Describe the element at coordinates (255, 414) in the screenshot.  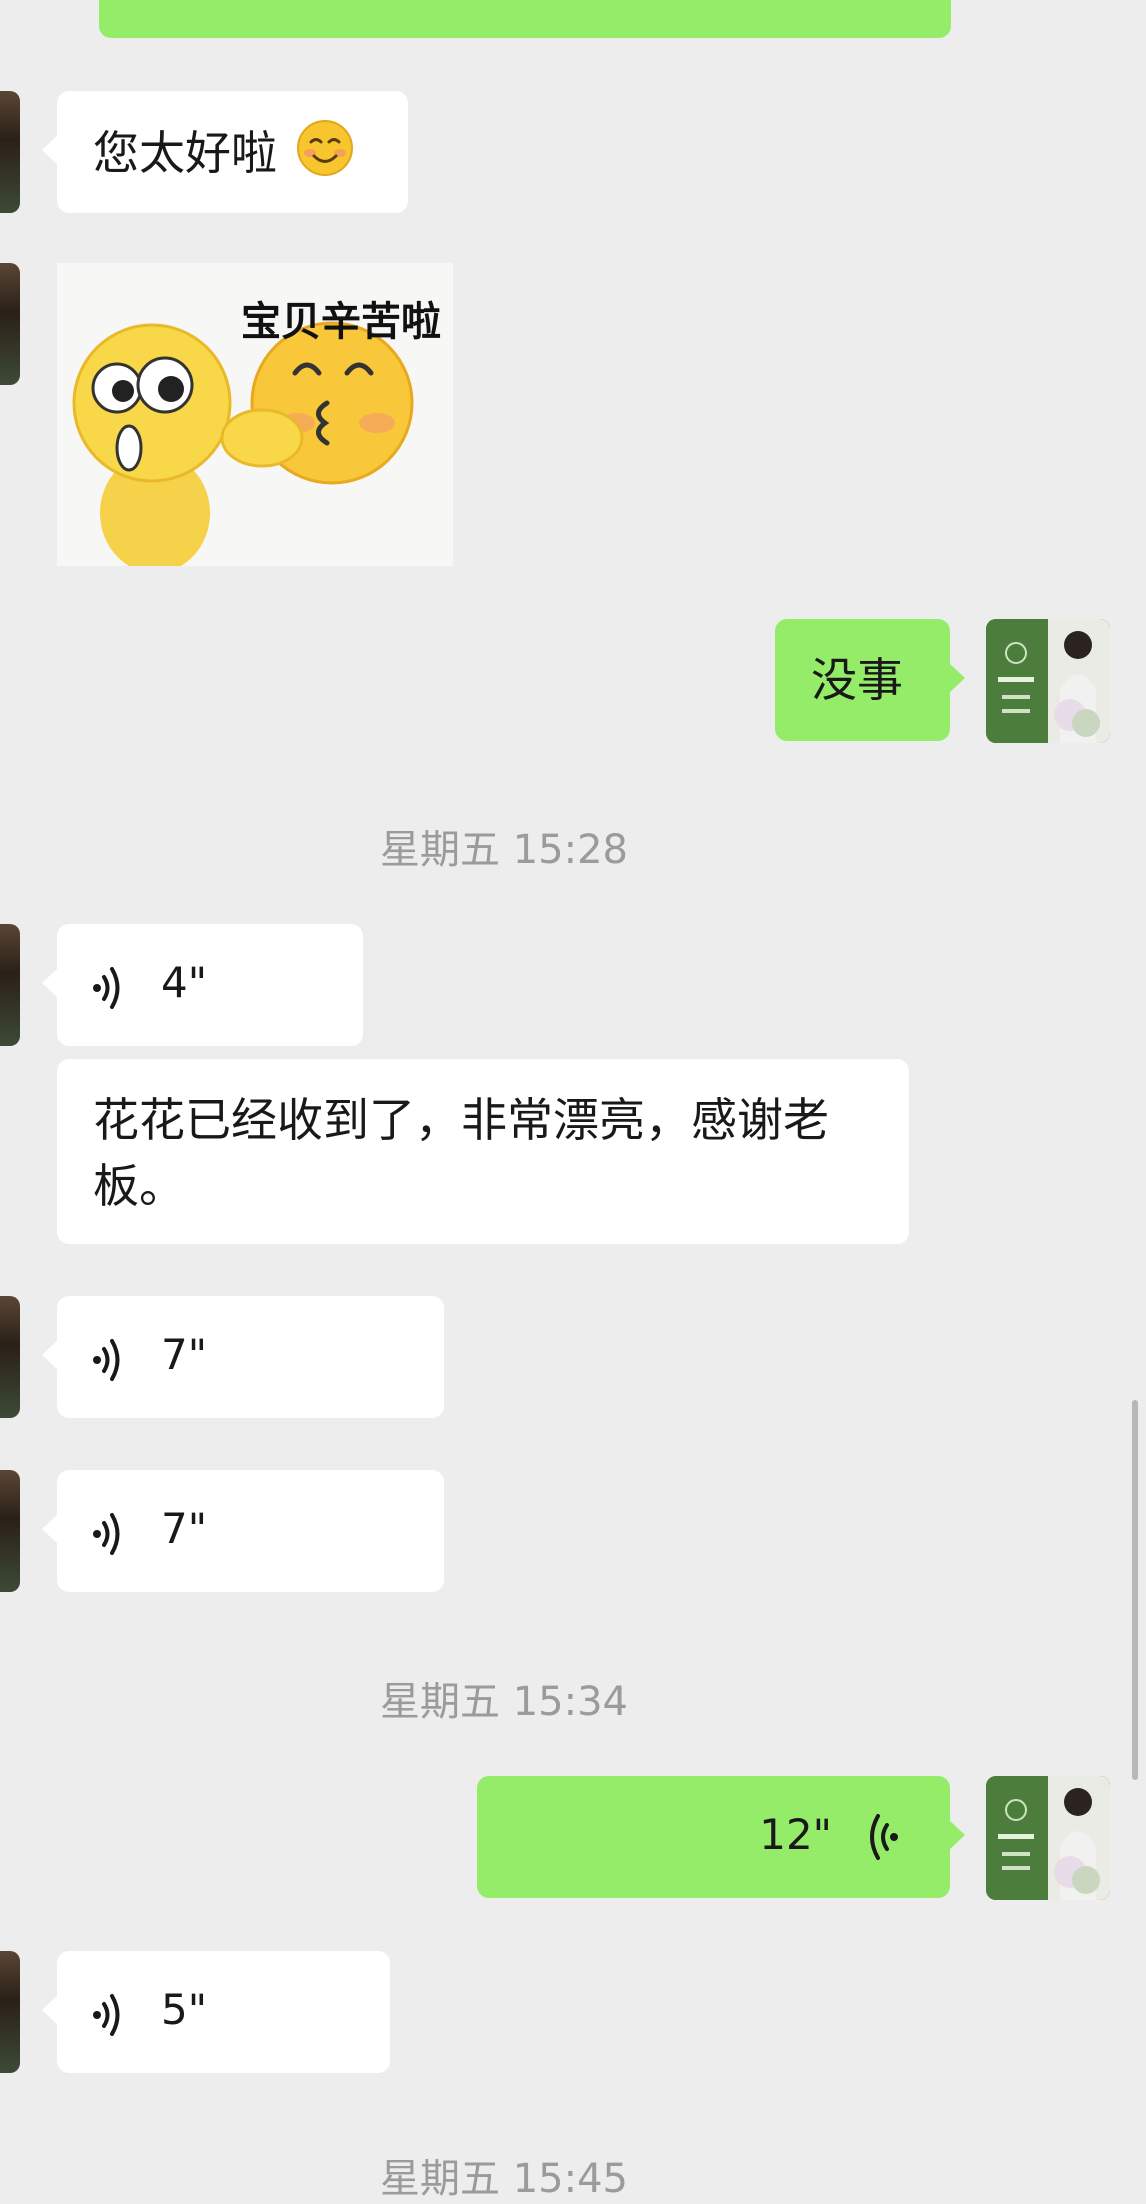
I see `sticker-image: 宝贝辛苦啦` at that location.